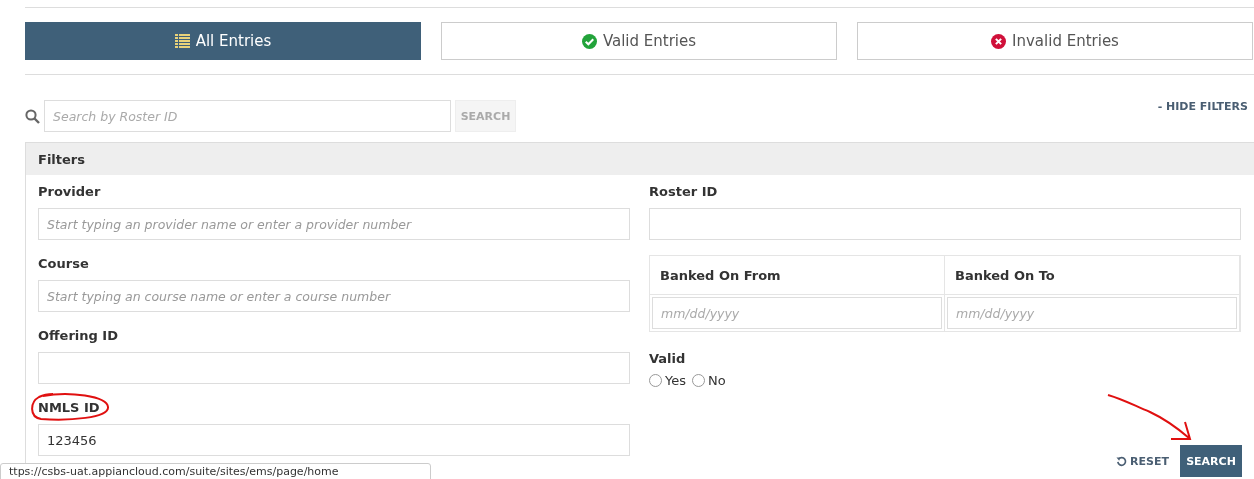  I want to click on list-icon, so click(182, 41).